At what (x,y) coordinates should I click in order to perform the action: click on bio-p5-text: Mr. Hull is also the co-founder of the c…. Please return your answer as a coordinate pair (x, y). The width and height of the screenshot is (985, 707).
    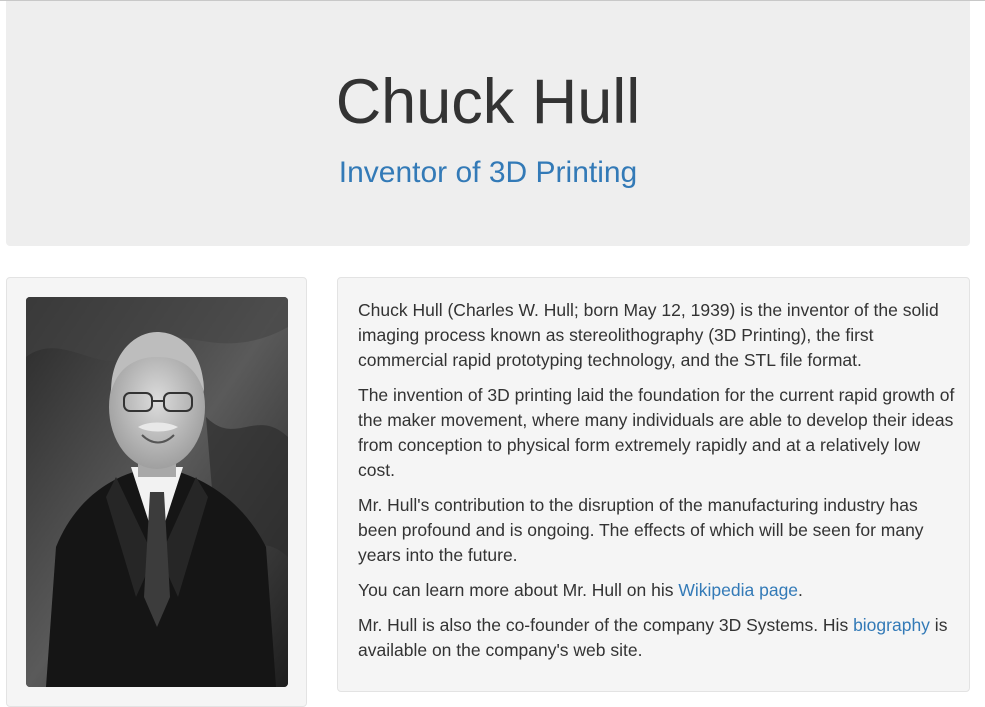
    Looking at the image, I should click on (606, 625).